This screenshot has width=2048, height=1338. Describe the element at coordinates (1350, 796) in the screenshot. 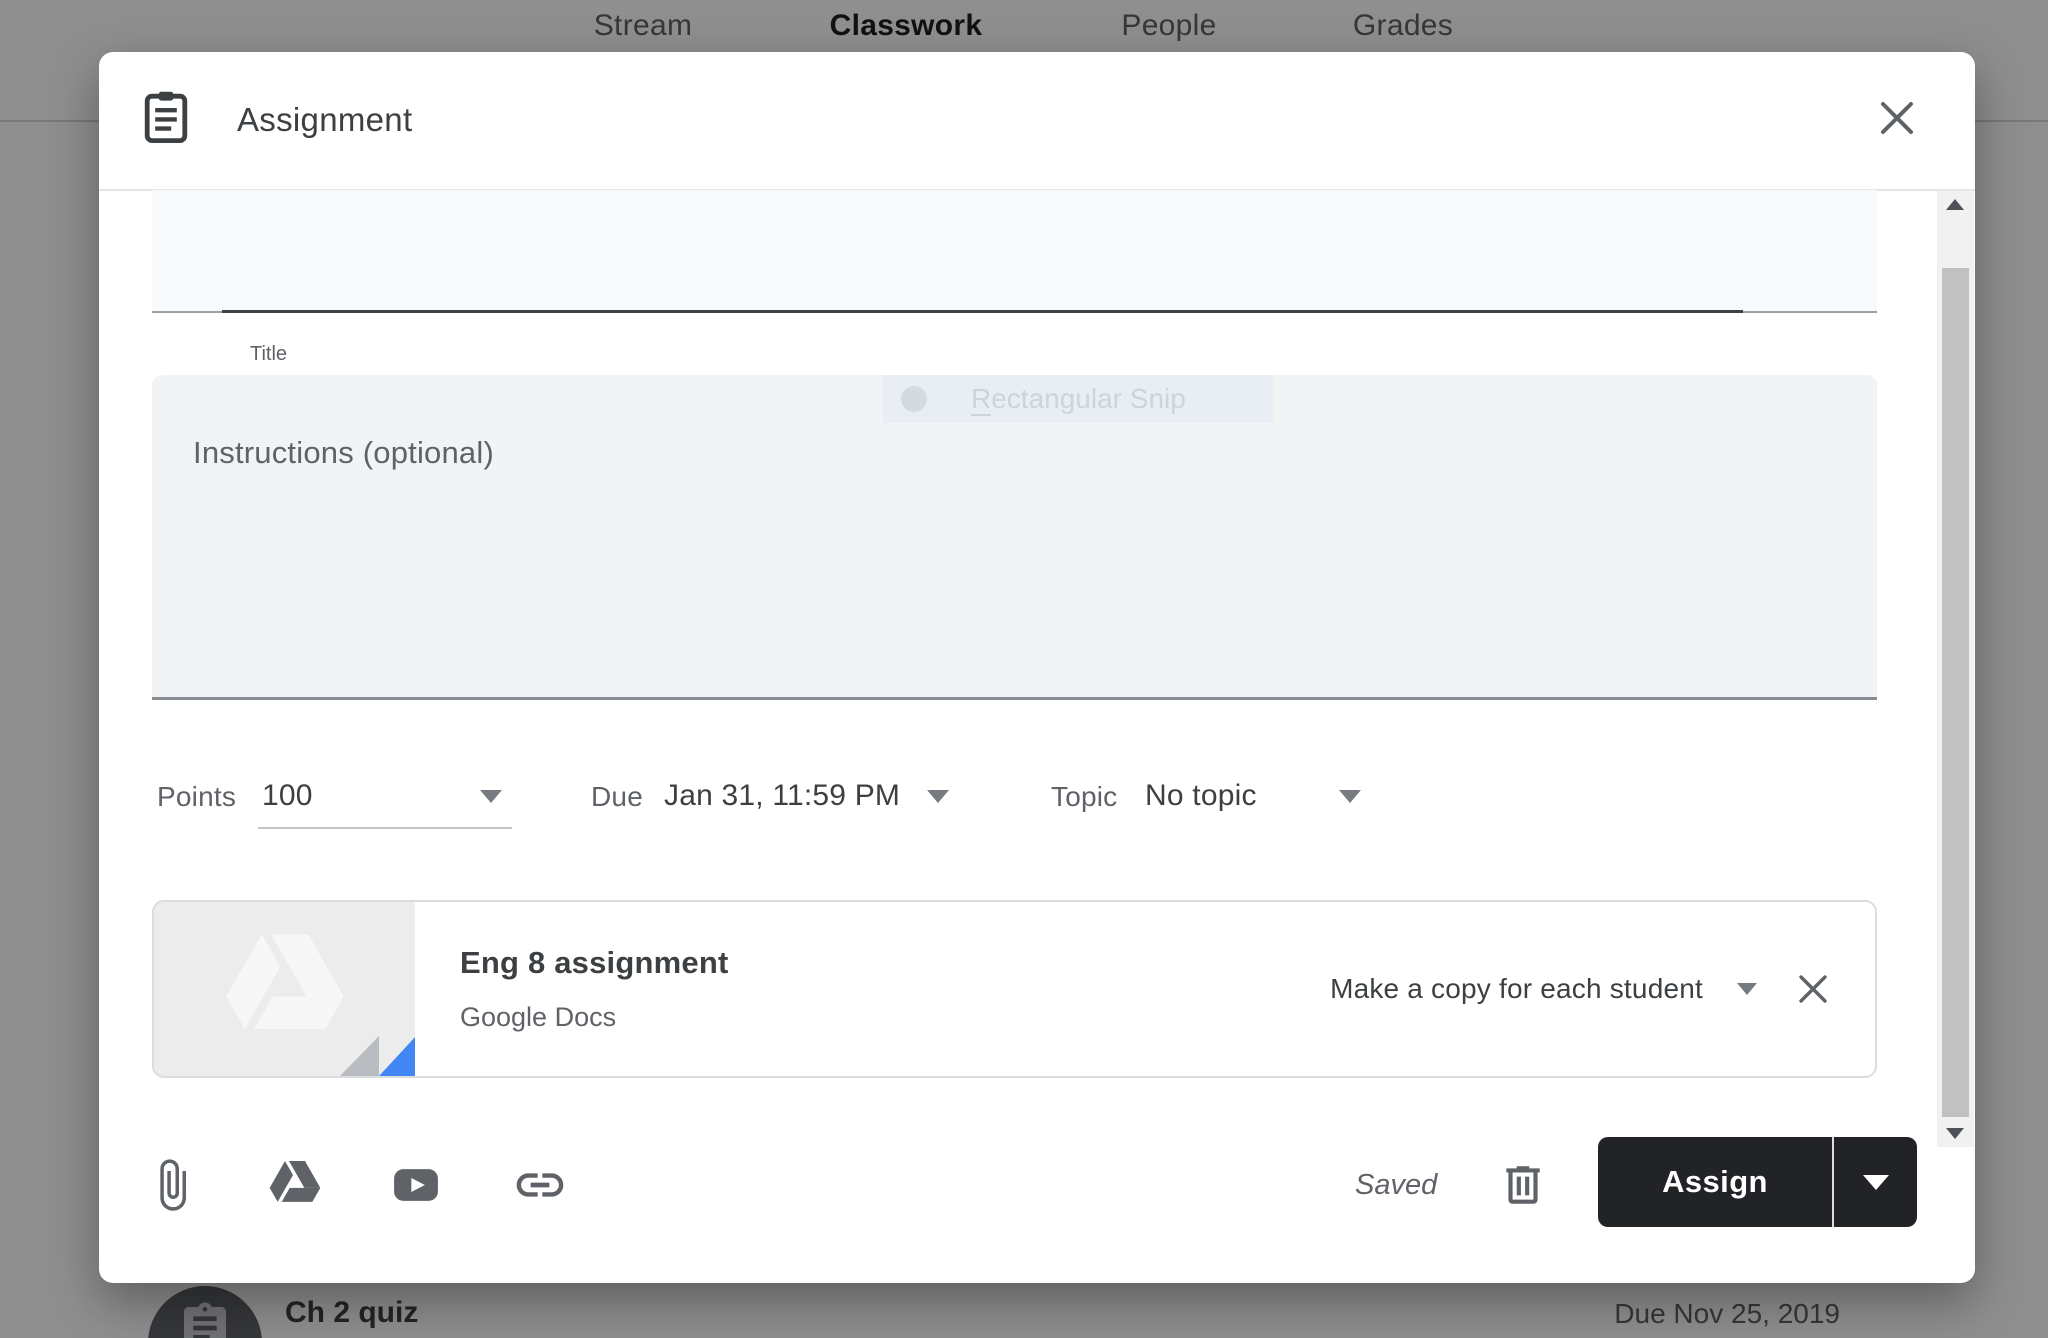

I see `topic-dropdown-icon` at that location.